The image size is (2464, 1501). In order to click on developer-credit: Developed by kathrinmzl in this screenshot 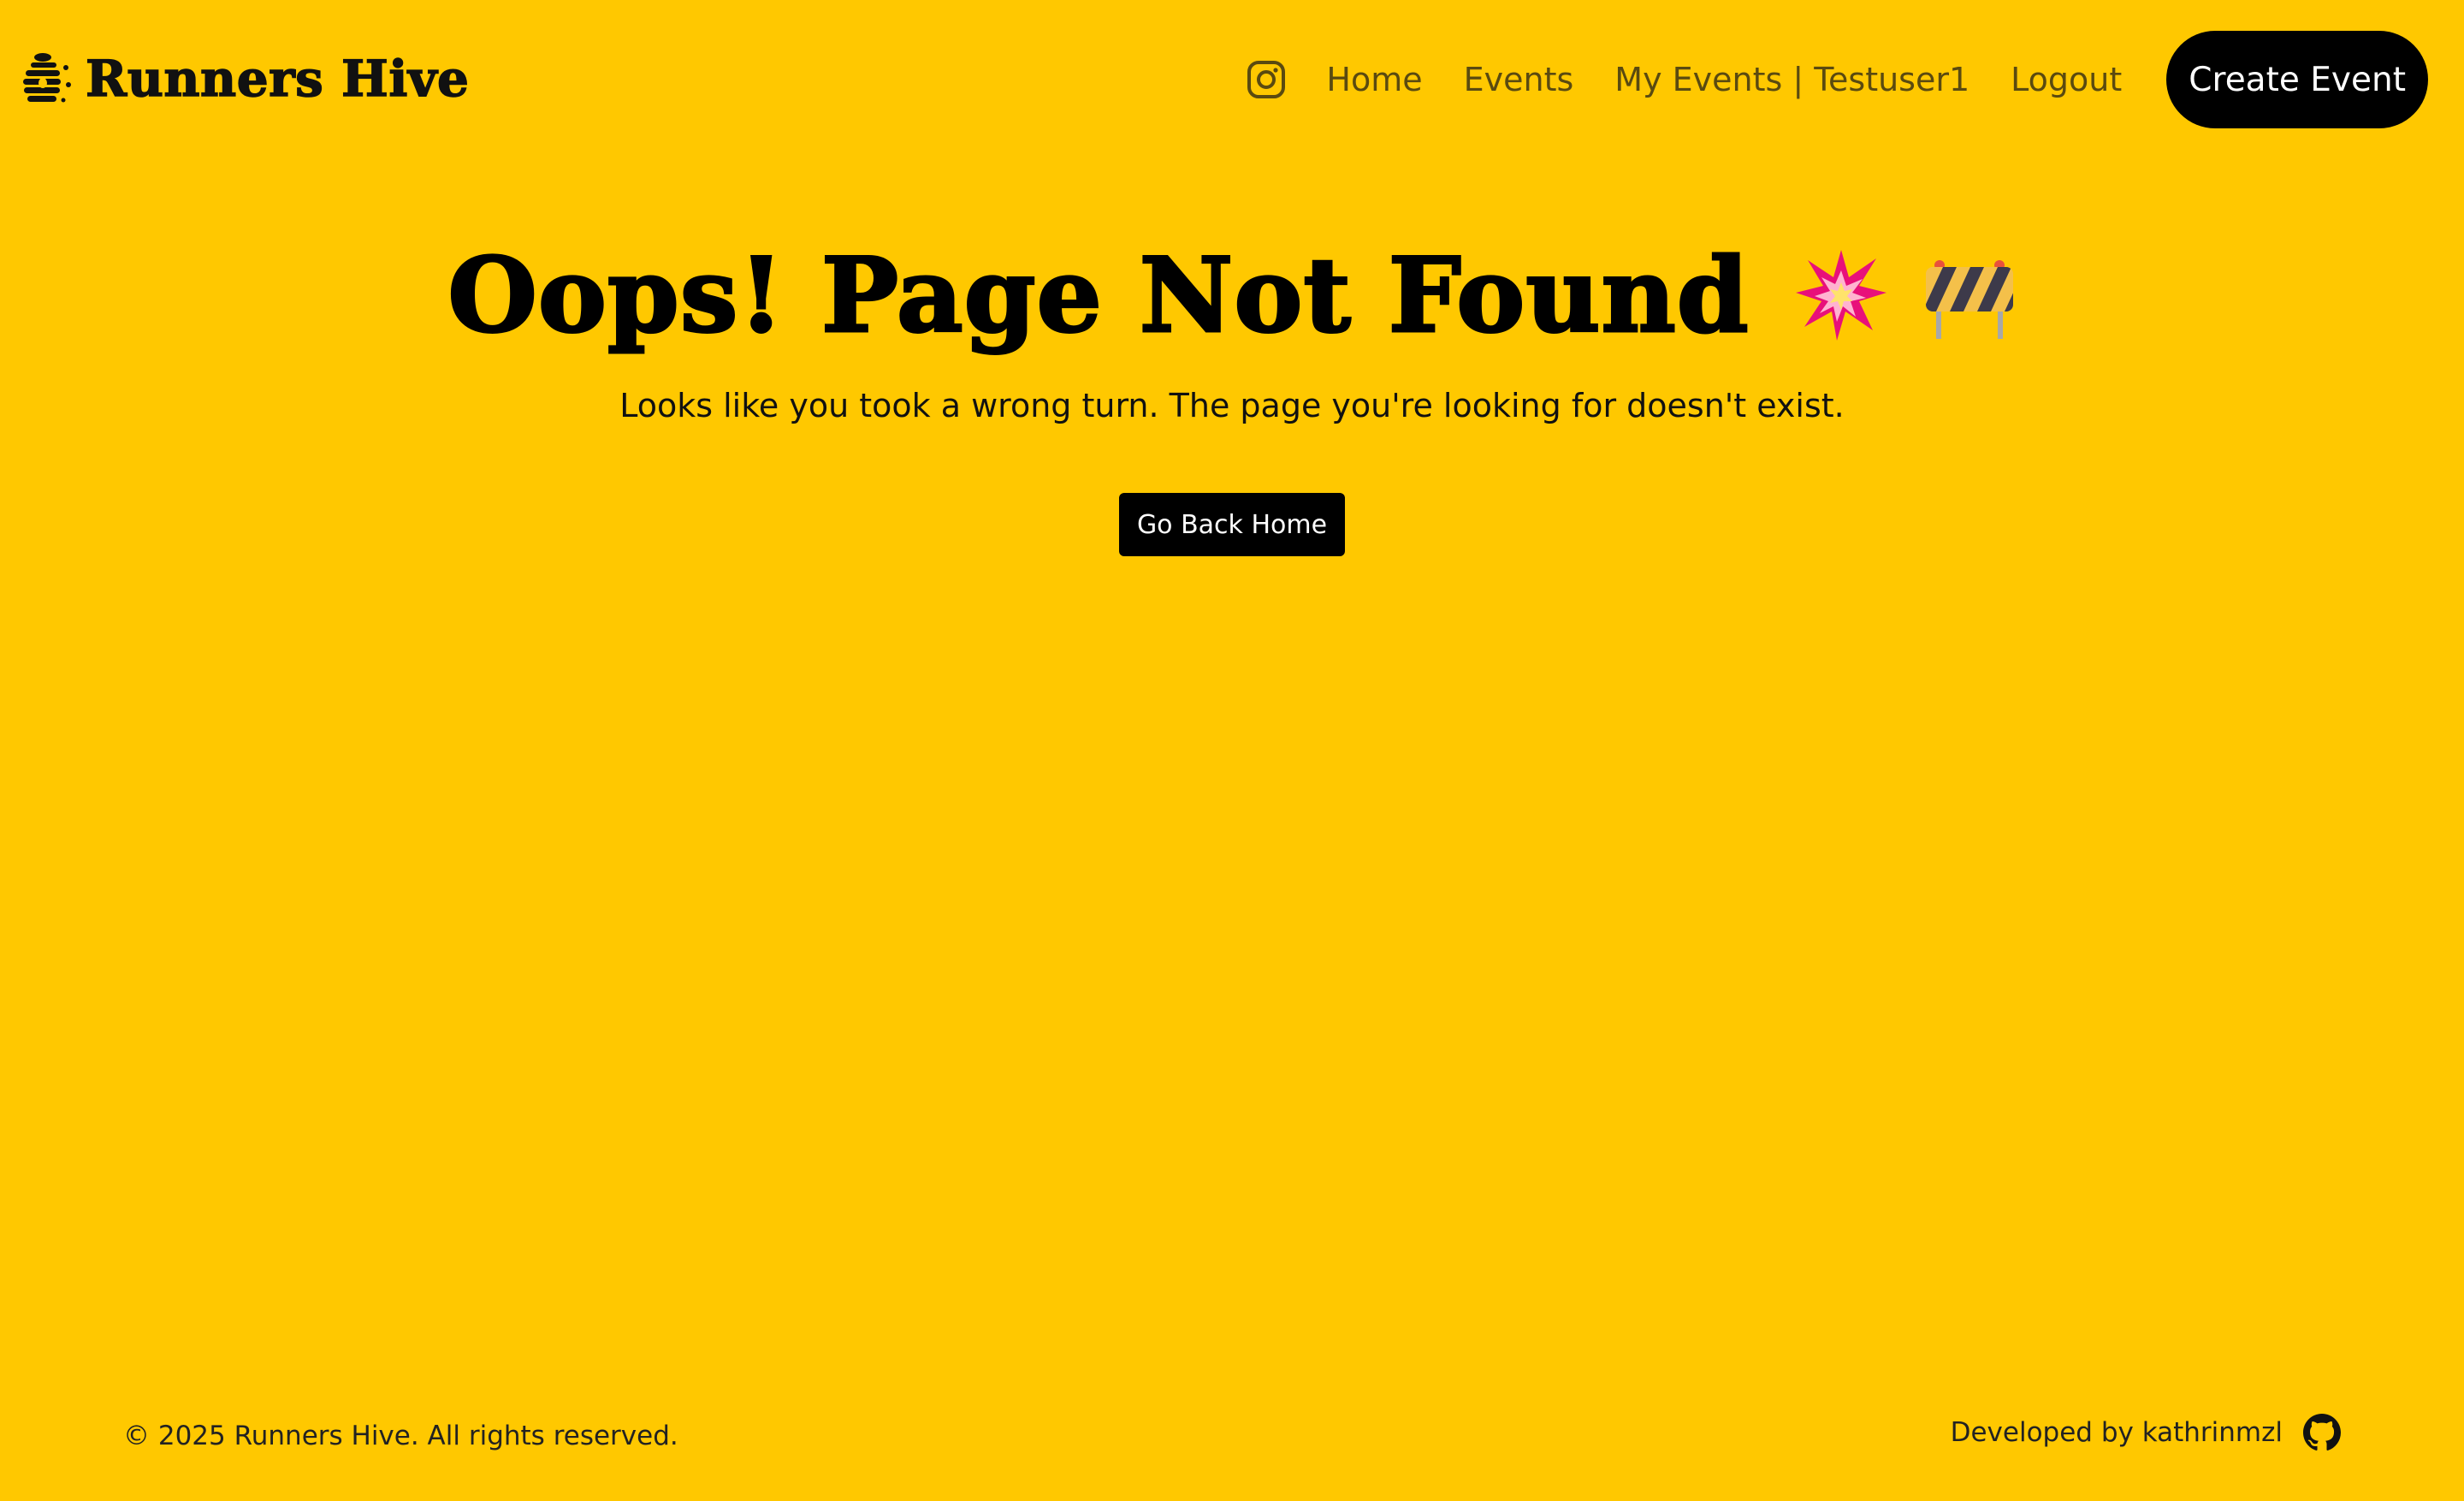, I will do `click(2146, 1432)`.